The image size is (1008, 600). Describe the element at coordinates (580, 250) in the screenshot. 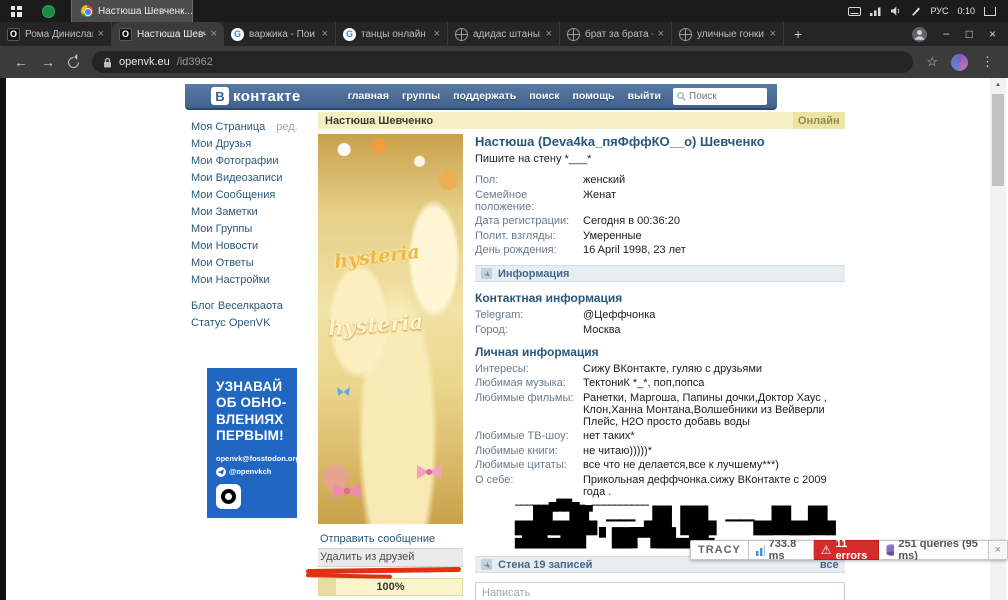

I see `profile-field-row: День рождения: 16 April 1998, 23 лет` at that location.